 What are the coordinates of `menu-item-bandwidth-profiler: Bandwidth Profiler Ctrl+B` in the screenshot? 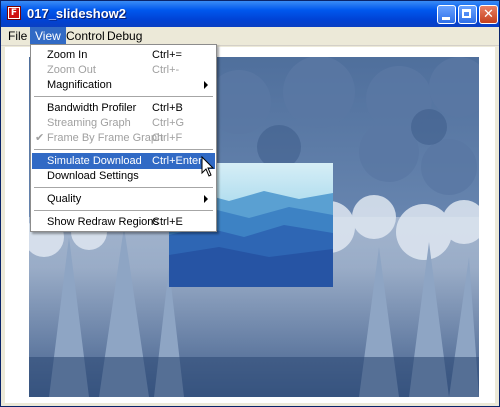 It's located at (123, 108).